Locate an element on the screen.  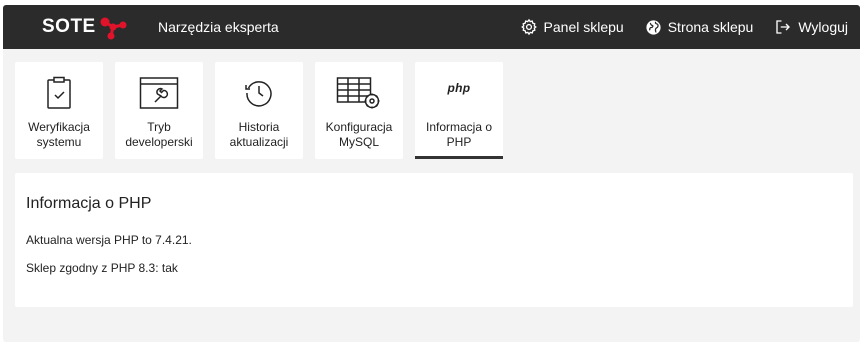
logo: SOTE is located at coordinates (100, 27).